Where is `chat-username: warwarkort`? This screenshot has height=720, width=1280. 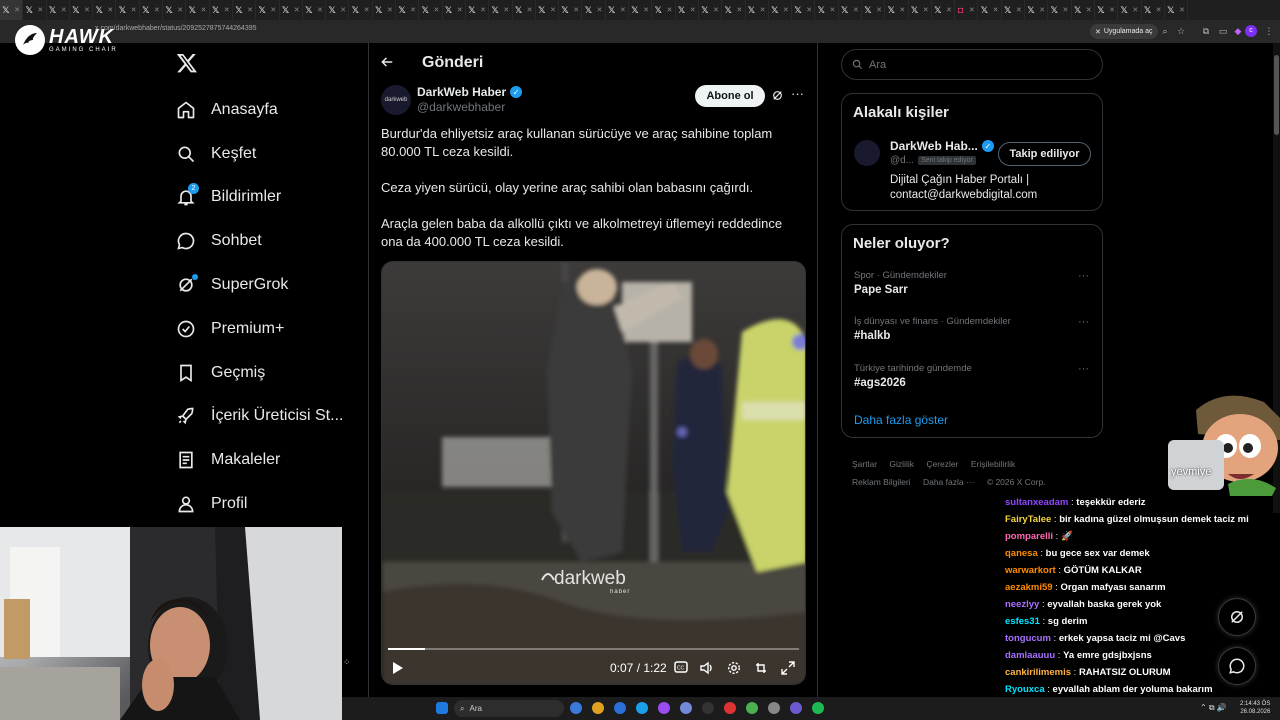 chat-username: warwarkort is located at coordinates (1030, 570).